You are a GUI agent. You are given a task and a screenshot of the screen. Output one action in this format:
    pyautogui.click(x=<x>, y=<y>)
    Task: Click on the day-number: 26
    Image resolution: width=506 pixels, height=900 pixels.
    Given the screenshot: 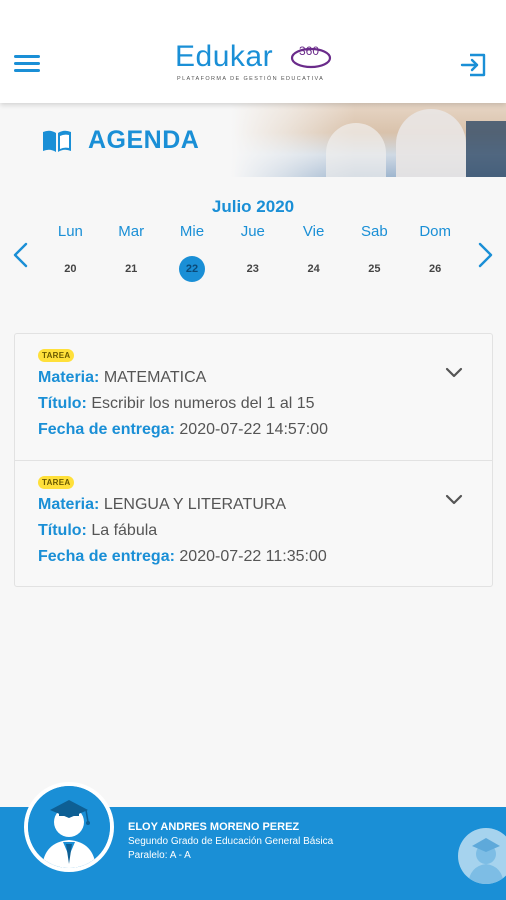 What is the action you would take?
    pyautogui.click(x=435, y=269)
    